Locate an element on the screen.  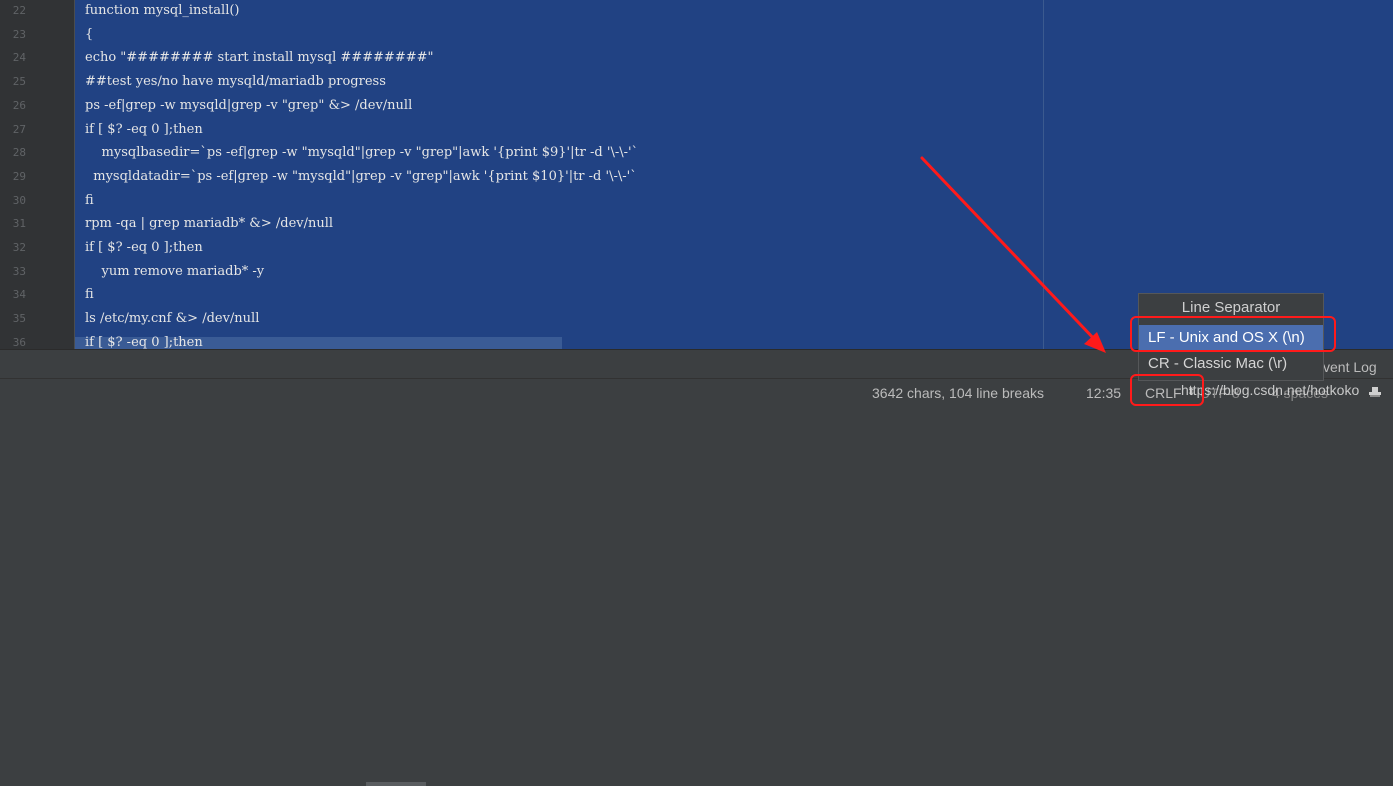
code-line: 34 fi is located at coordinates (521, 295).